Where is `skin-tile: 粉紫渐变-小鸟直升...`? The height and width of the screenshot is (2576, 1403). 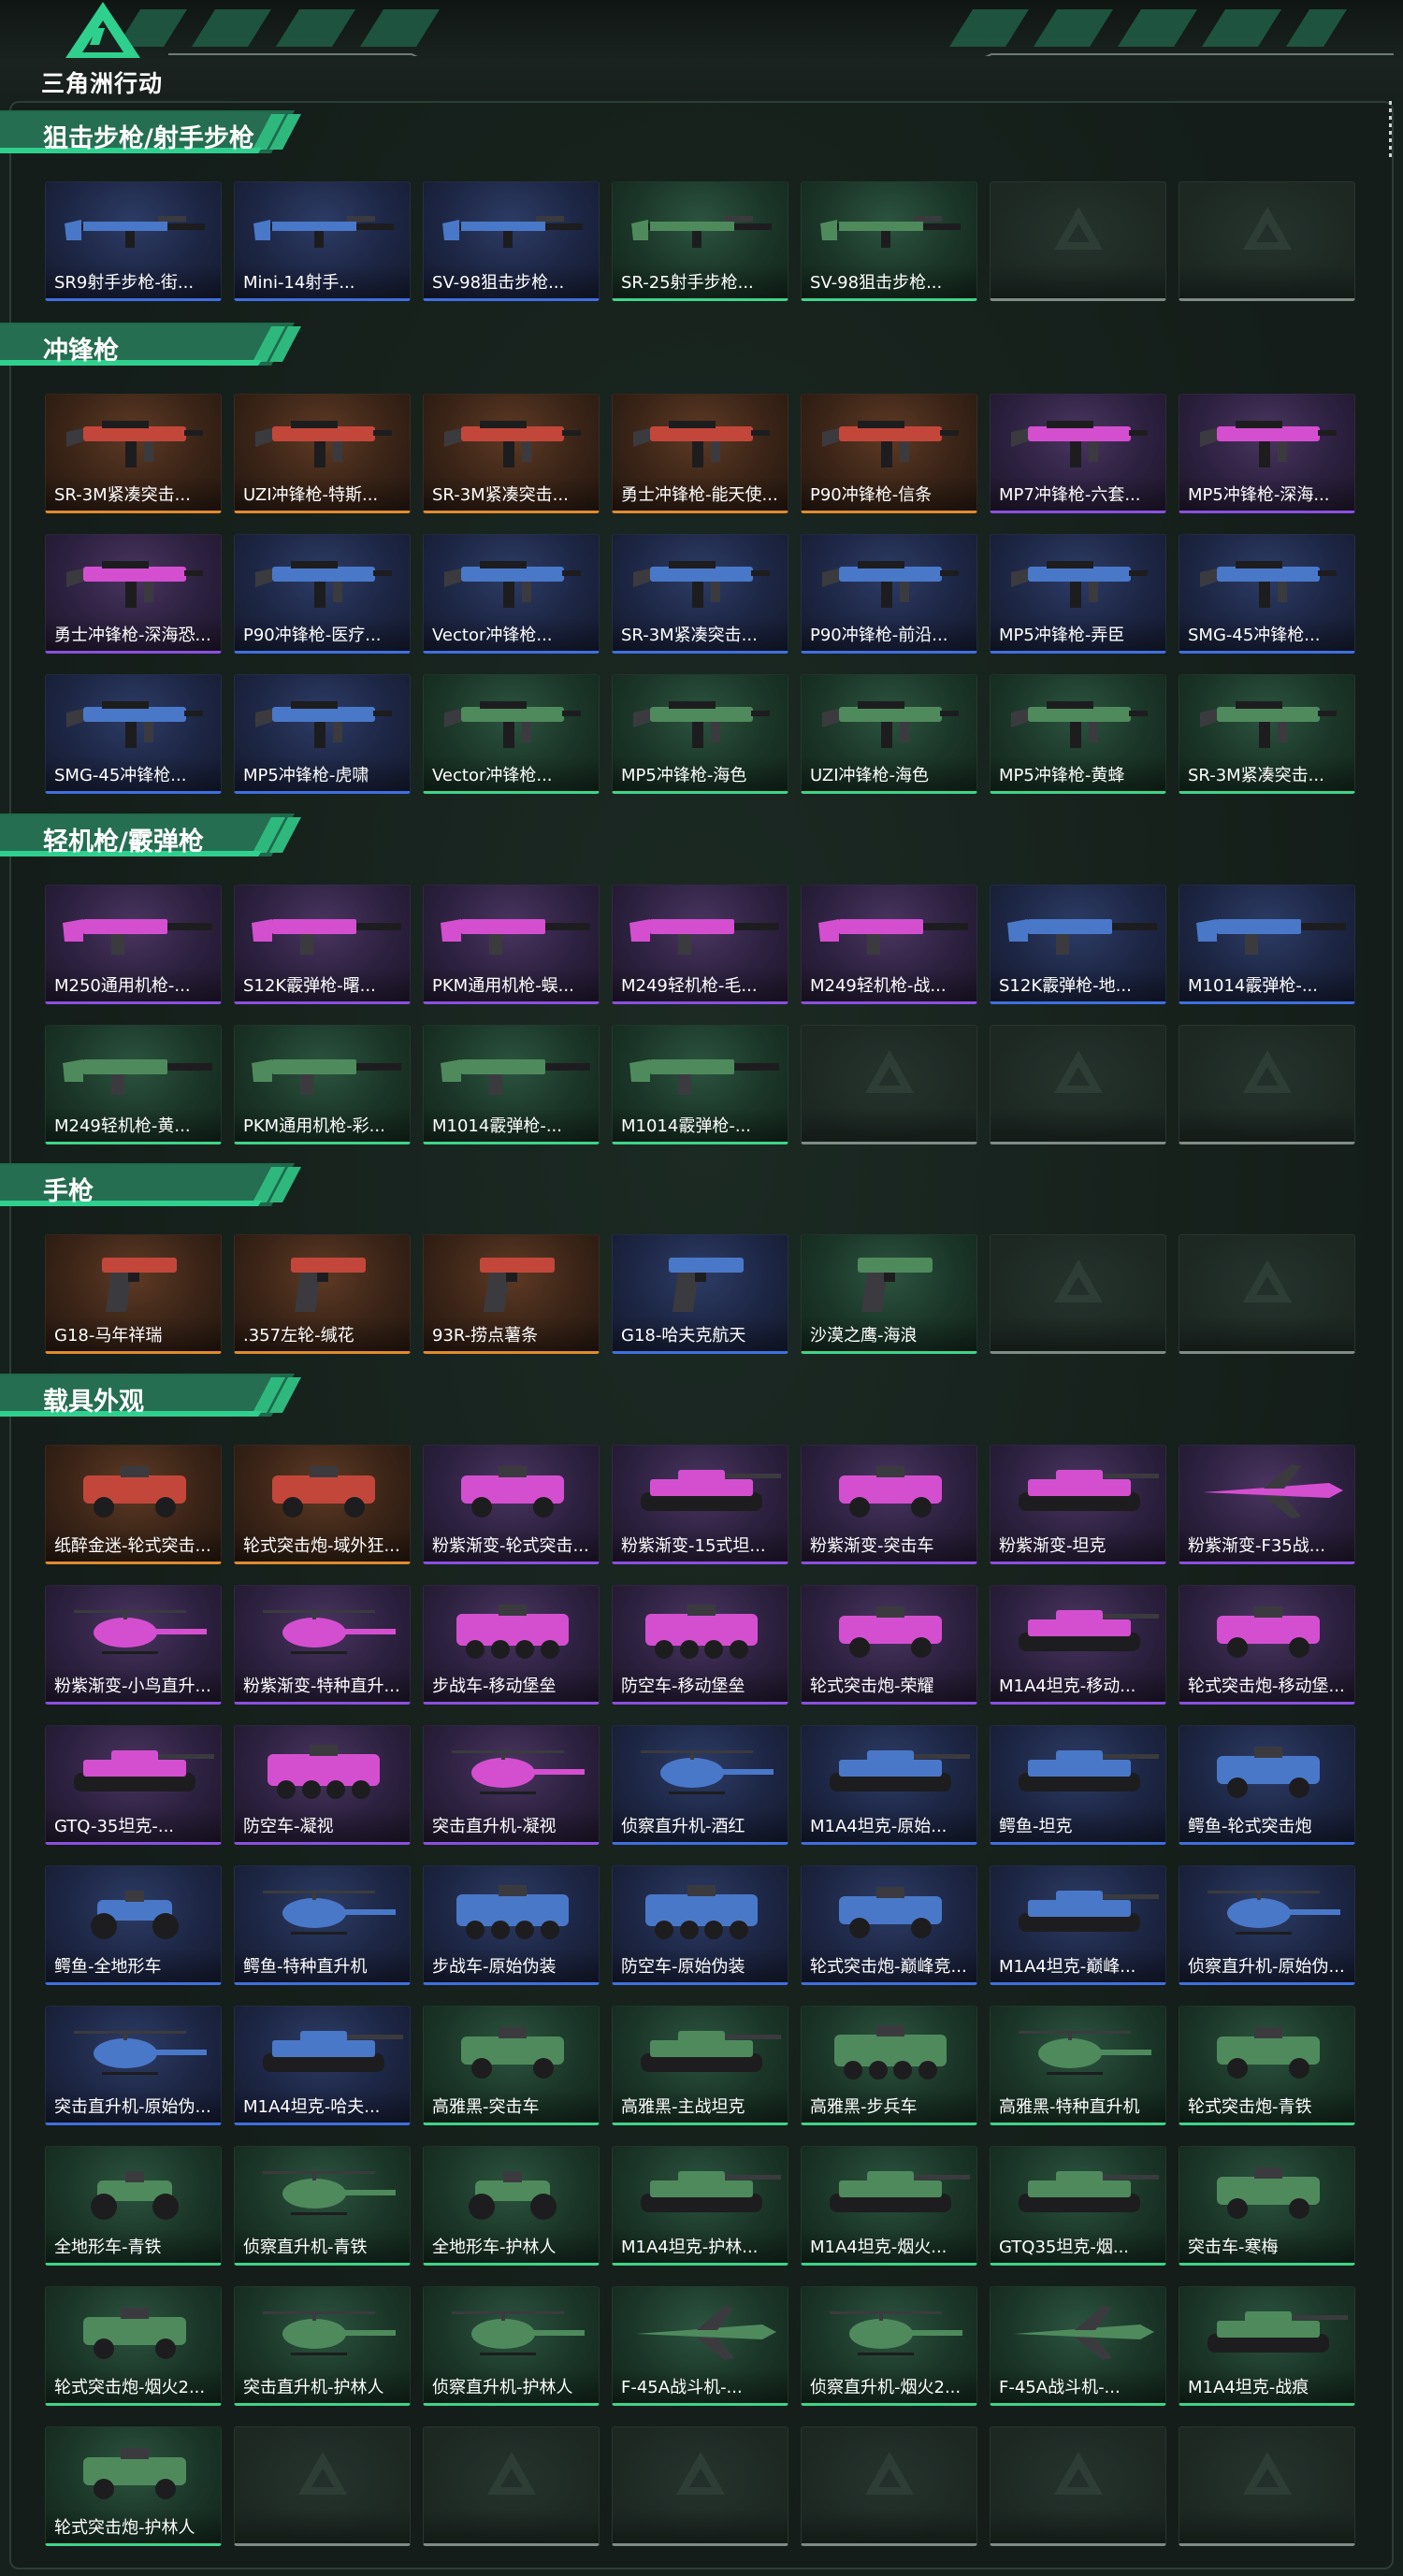 skin-tile: 粉紫渐变-小鸟直升... is located at coordinates (133, 1645).